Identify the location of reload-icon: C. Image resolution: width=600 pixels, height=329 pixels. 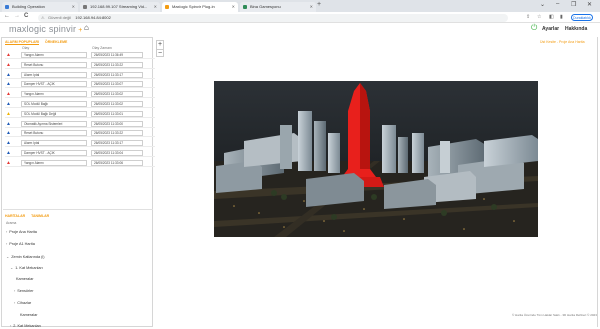
(26, 16).